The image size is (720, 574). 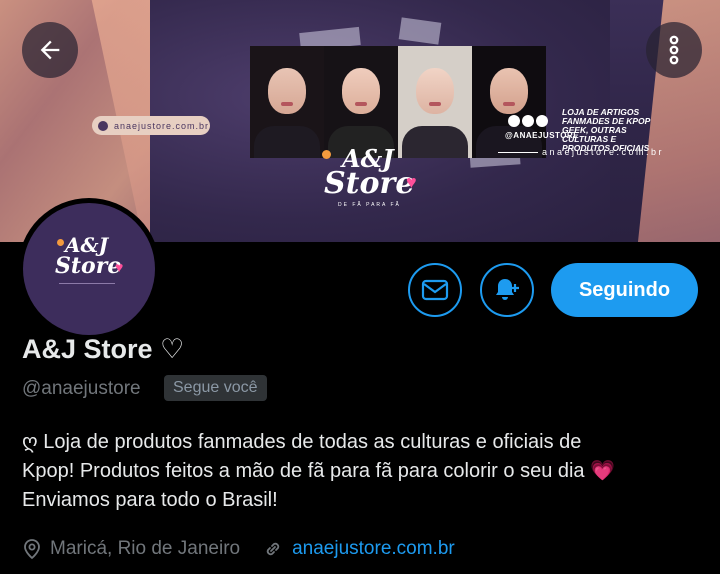 I want to click on more-vertical-icon, so click(x=674, y=50).